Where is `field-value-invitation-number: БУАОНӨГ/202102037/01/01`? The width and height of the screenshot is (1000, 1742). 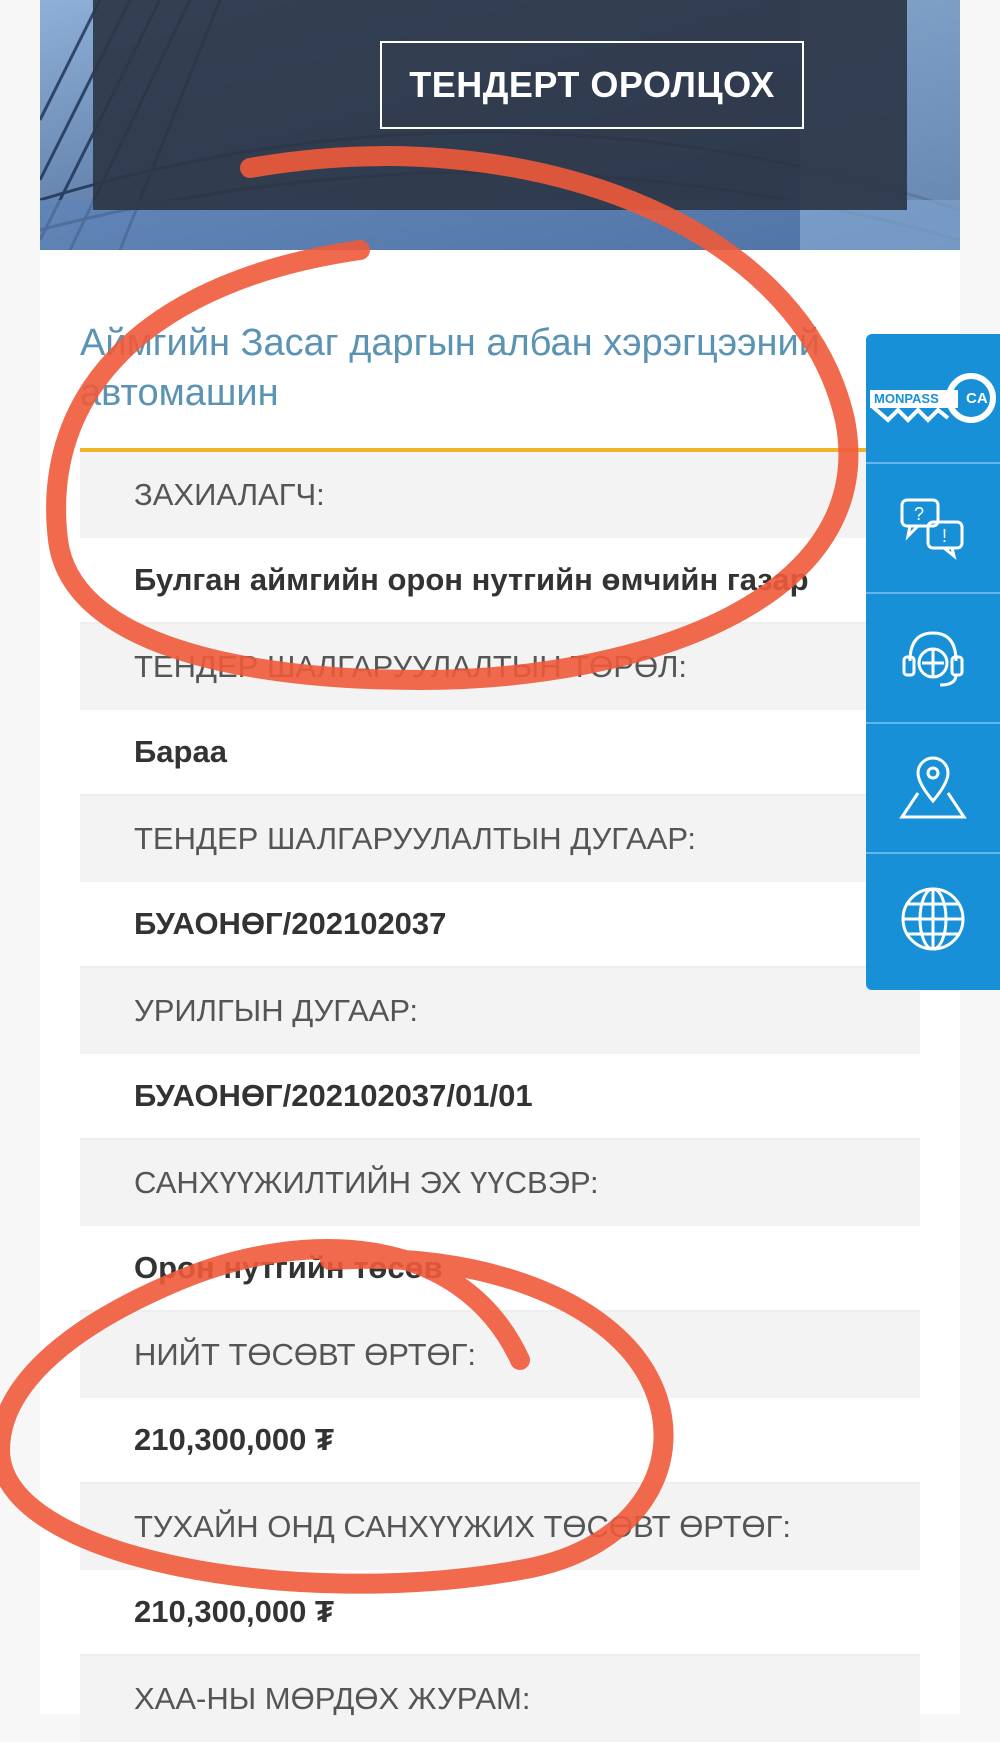 field-value-invitation-number: БУАОНӨГ/202102037/01/01 is located at coordinates (500, 1097).